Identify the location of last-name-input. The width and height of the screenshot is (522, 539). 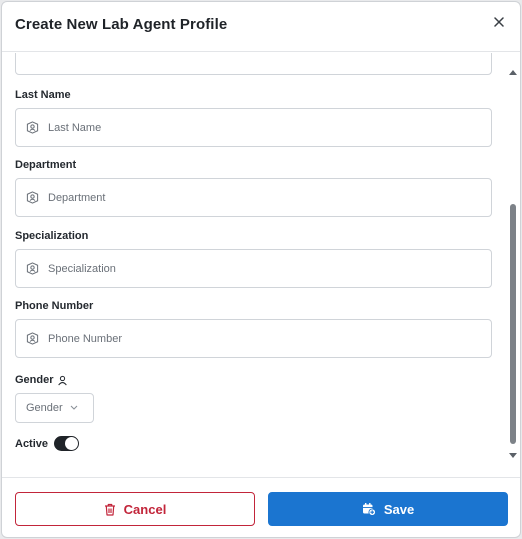
(258, 127).